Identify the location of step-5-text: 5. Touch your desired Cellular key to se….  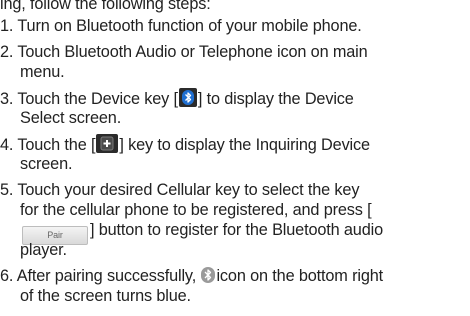
(180, 190).